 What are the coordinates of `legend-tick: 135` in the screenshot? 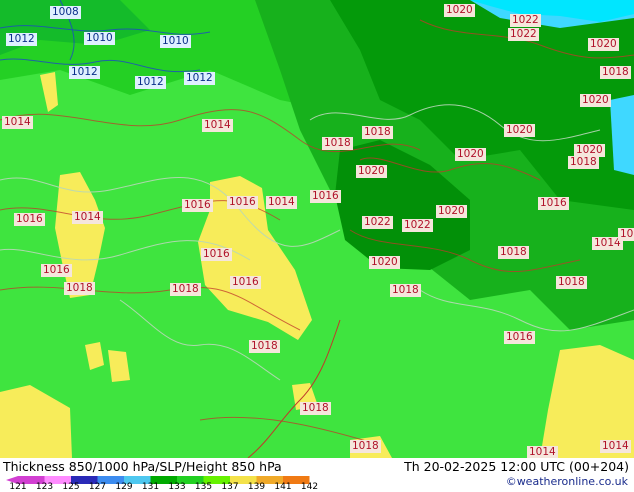 It's located at (203, 487).